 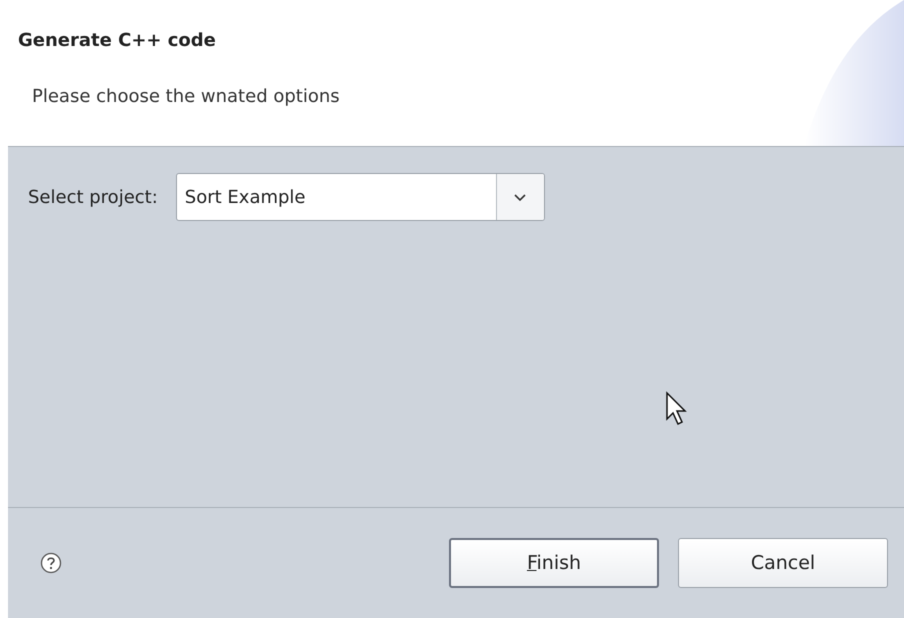 I want to click on dialog-title: Generate C++ code, so click(x=117, y=41).